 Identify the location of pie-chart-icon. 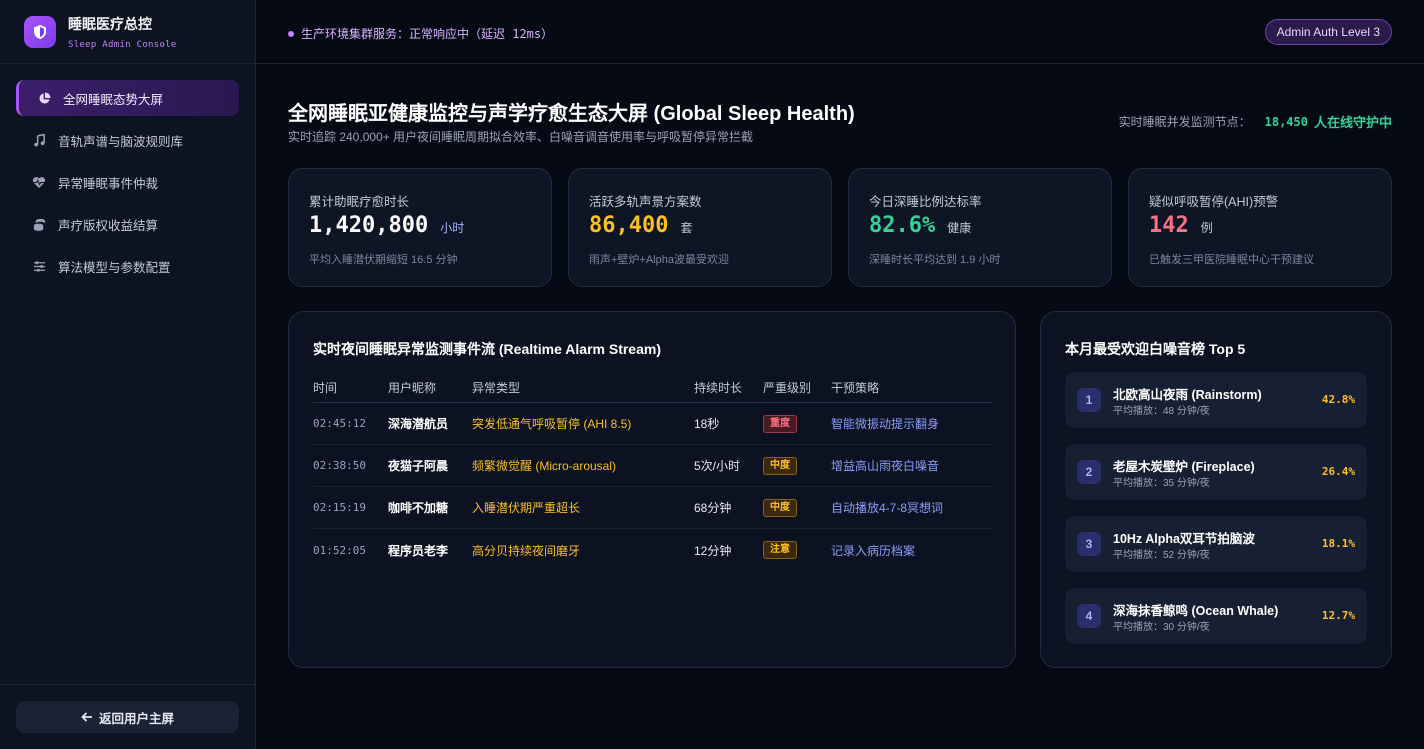
(44, 98).